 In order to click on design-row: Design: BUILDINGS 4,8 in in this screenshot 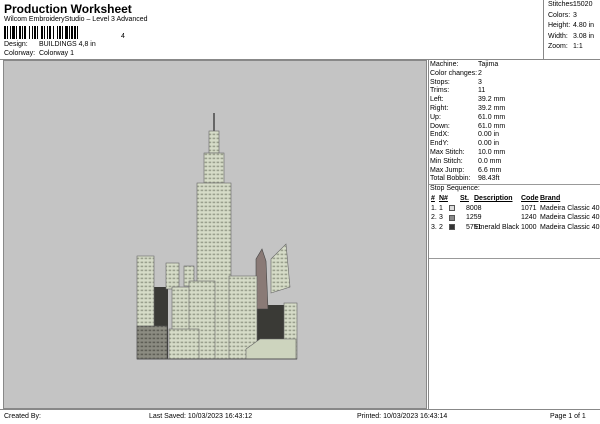, I will do `click(50, 44)`.